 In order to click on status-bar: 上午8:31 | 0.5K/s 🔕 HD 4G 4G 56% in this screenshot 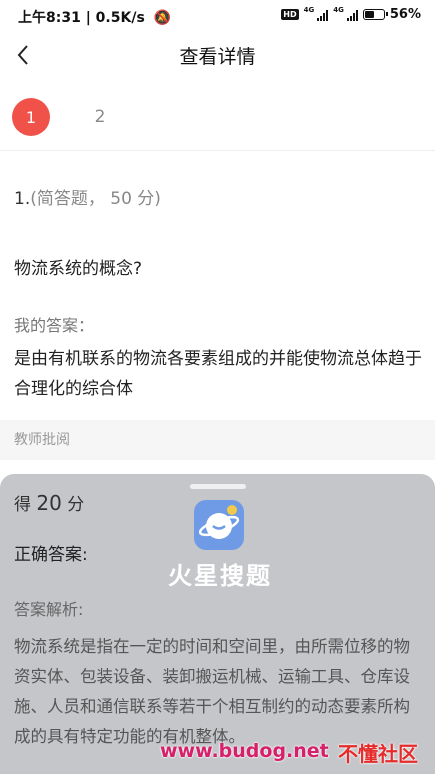, I will do `click(217, 16)`.